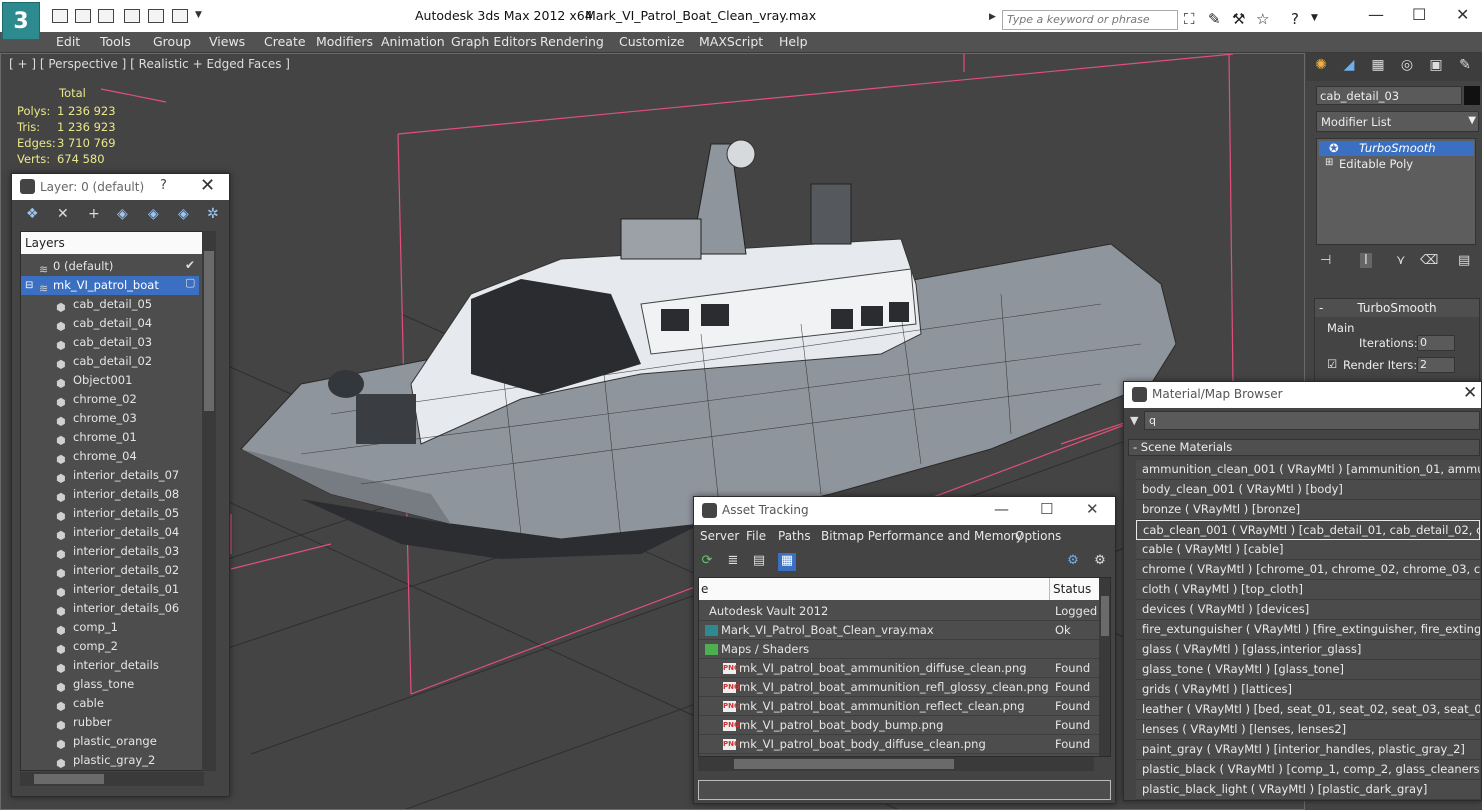 Image resolution: width=1482 pixels, height=810 pixels. I want to click on object-row: ⬢ chrome_02, so click(110, 399).